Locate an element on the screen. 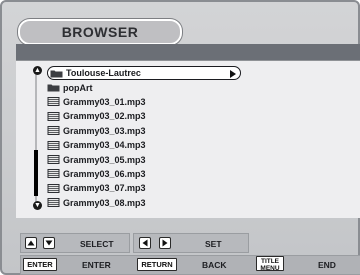  header-band is located at coordinates (188, 52).